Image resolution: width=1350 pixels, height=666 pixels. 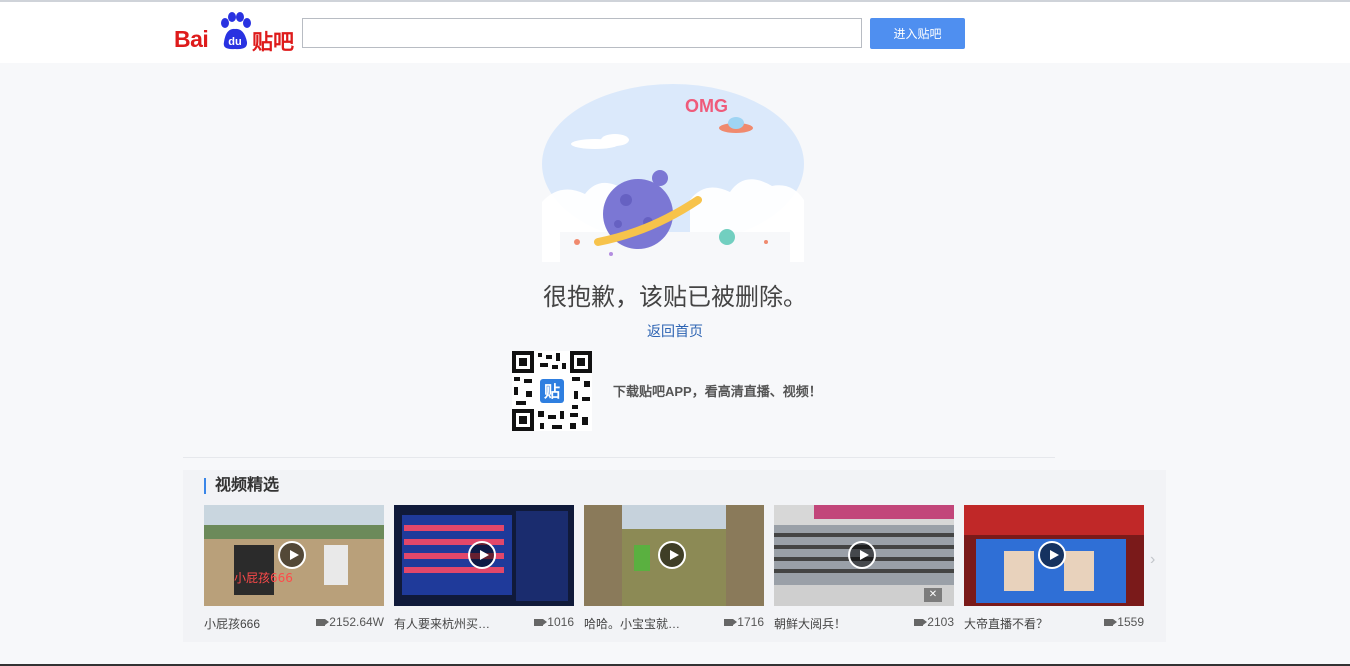 I want to click on omg-text: OMG, so click(x=706, y=106).